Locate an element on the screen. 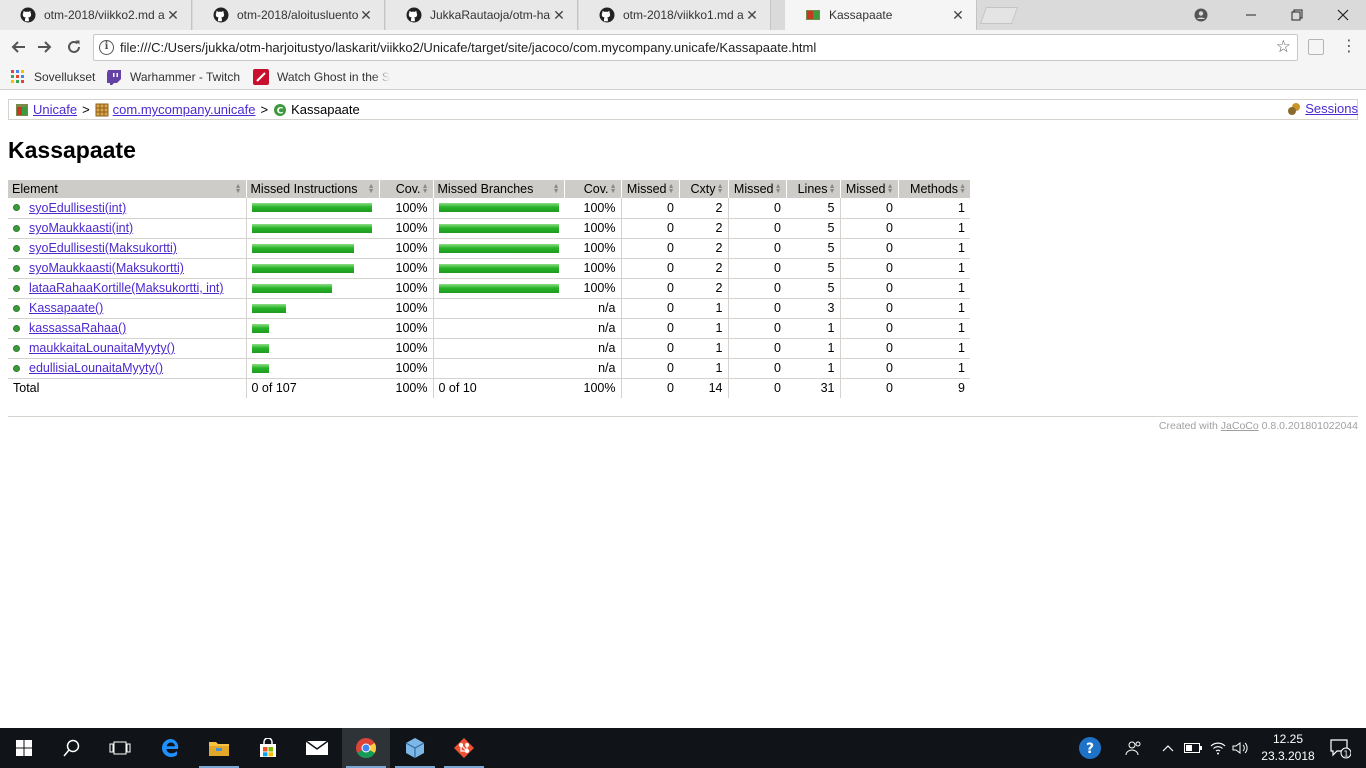  method-link: syoEdullisesti(int) is located at coordinates (77, 208).